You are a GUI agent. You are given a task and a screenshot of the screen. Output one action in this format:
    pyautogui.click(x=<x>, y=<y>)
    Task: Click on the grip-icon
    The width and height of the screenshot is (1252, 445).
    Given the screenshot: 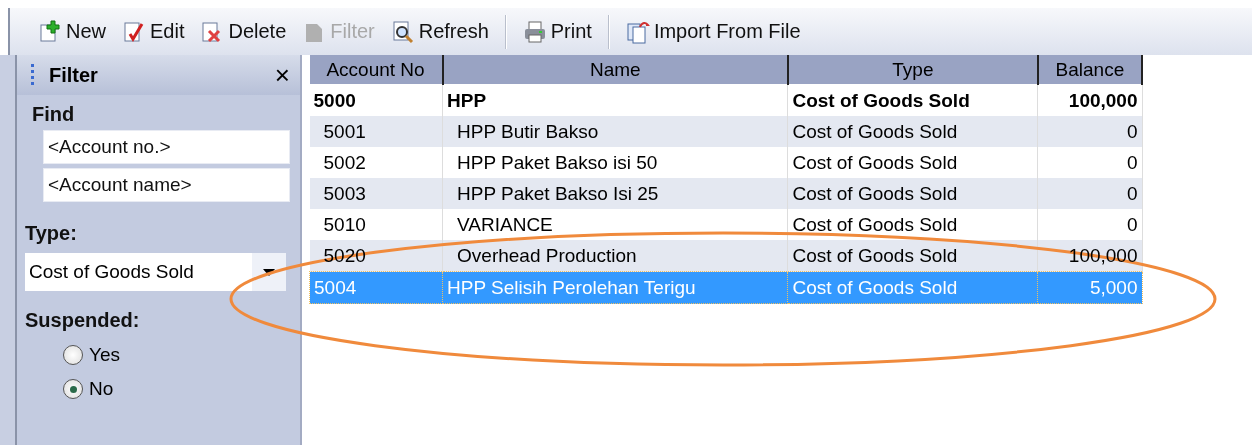 What is the action you would take?
    pyautogui.click(x=33, y=75)
    